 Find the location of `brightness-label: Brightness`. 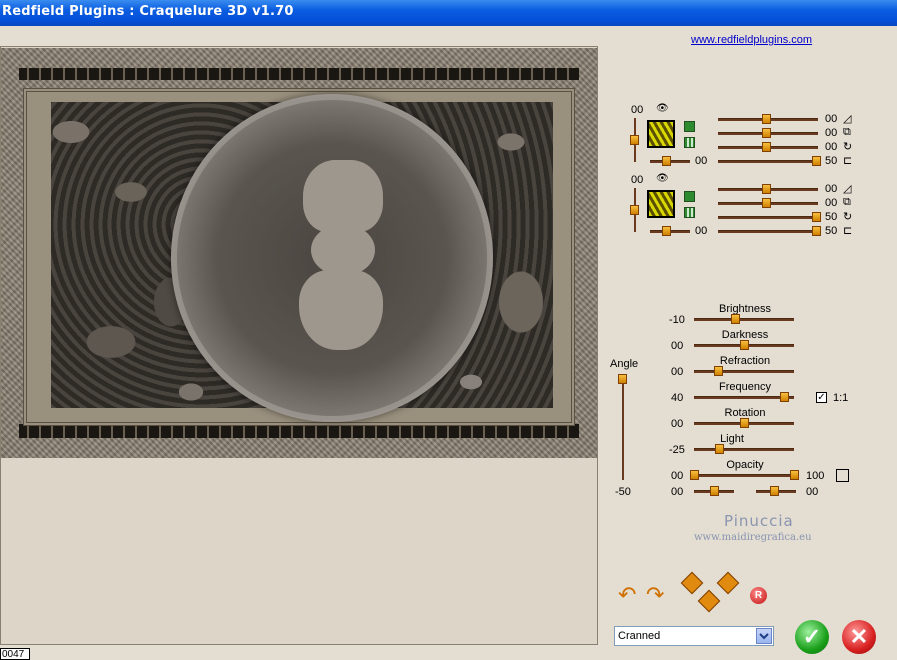

brightness-label: Brightness is located at coordinates (745, 309).